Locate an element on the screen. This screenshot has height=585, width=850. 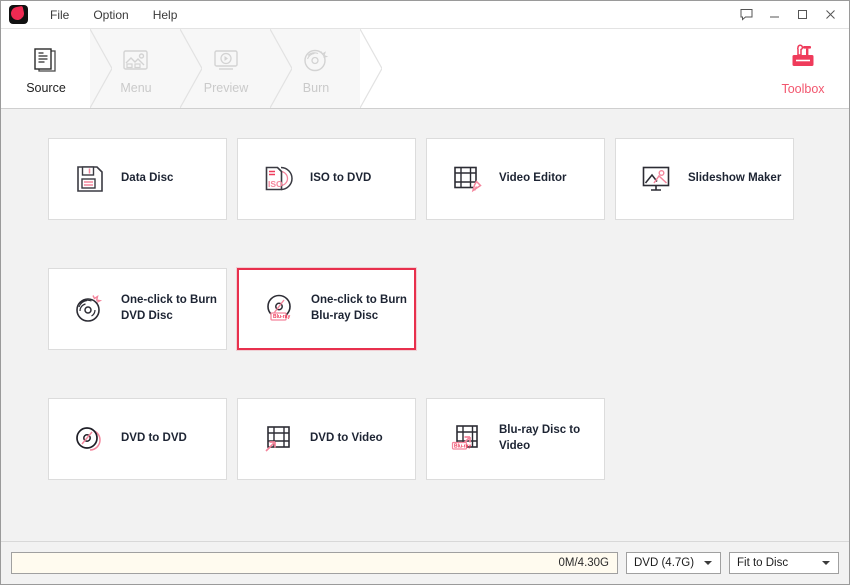
card-slideshow-maker-label: Slideshow Maker is located at coordinates (735, 178).